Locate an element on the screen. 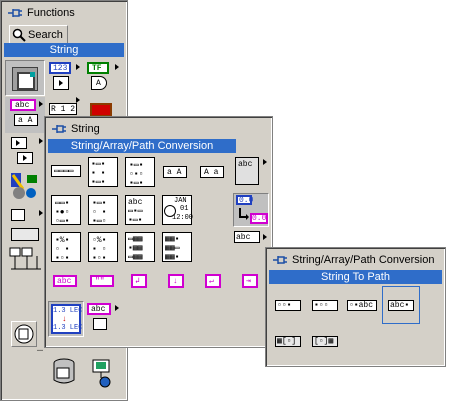 The width and height of the screenshot is (454, 401). empty-string-icon: "" is located at coordinates (102, 281).